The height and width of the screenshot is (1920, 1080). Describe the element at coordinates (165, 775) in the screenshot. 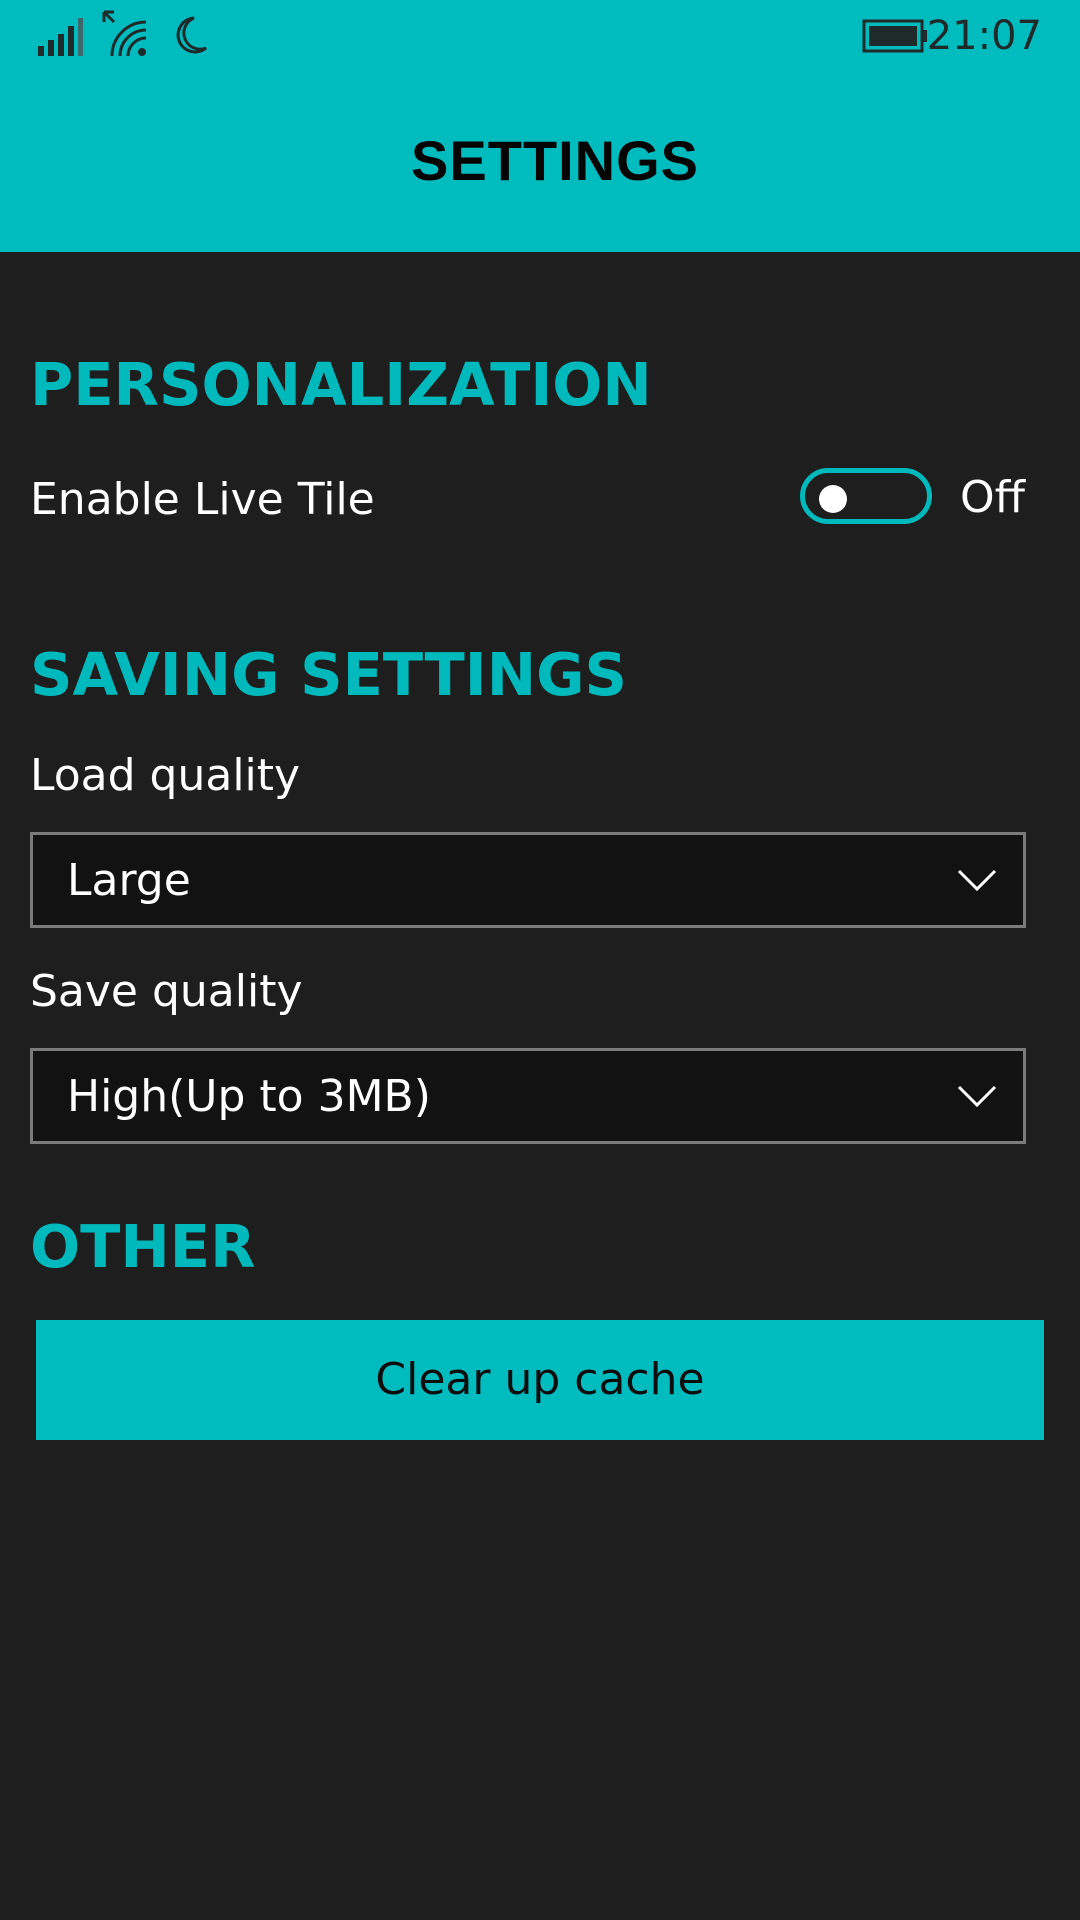

I see `load-quality-label: Load quality` at that location.